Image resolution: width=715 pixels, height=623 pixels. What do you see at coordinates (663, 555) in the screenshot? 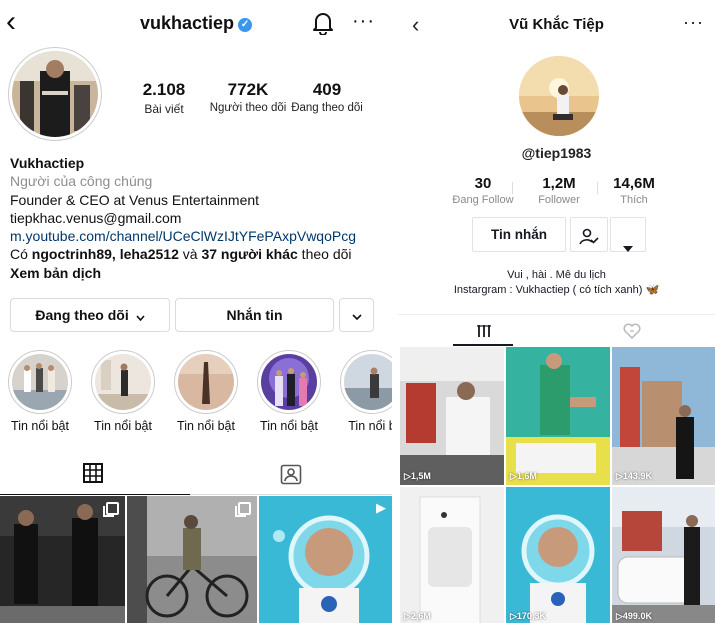
I see `video-thumbnail: 499.0K` at bounding box center [663, 555].